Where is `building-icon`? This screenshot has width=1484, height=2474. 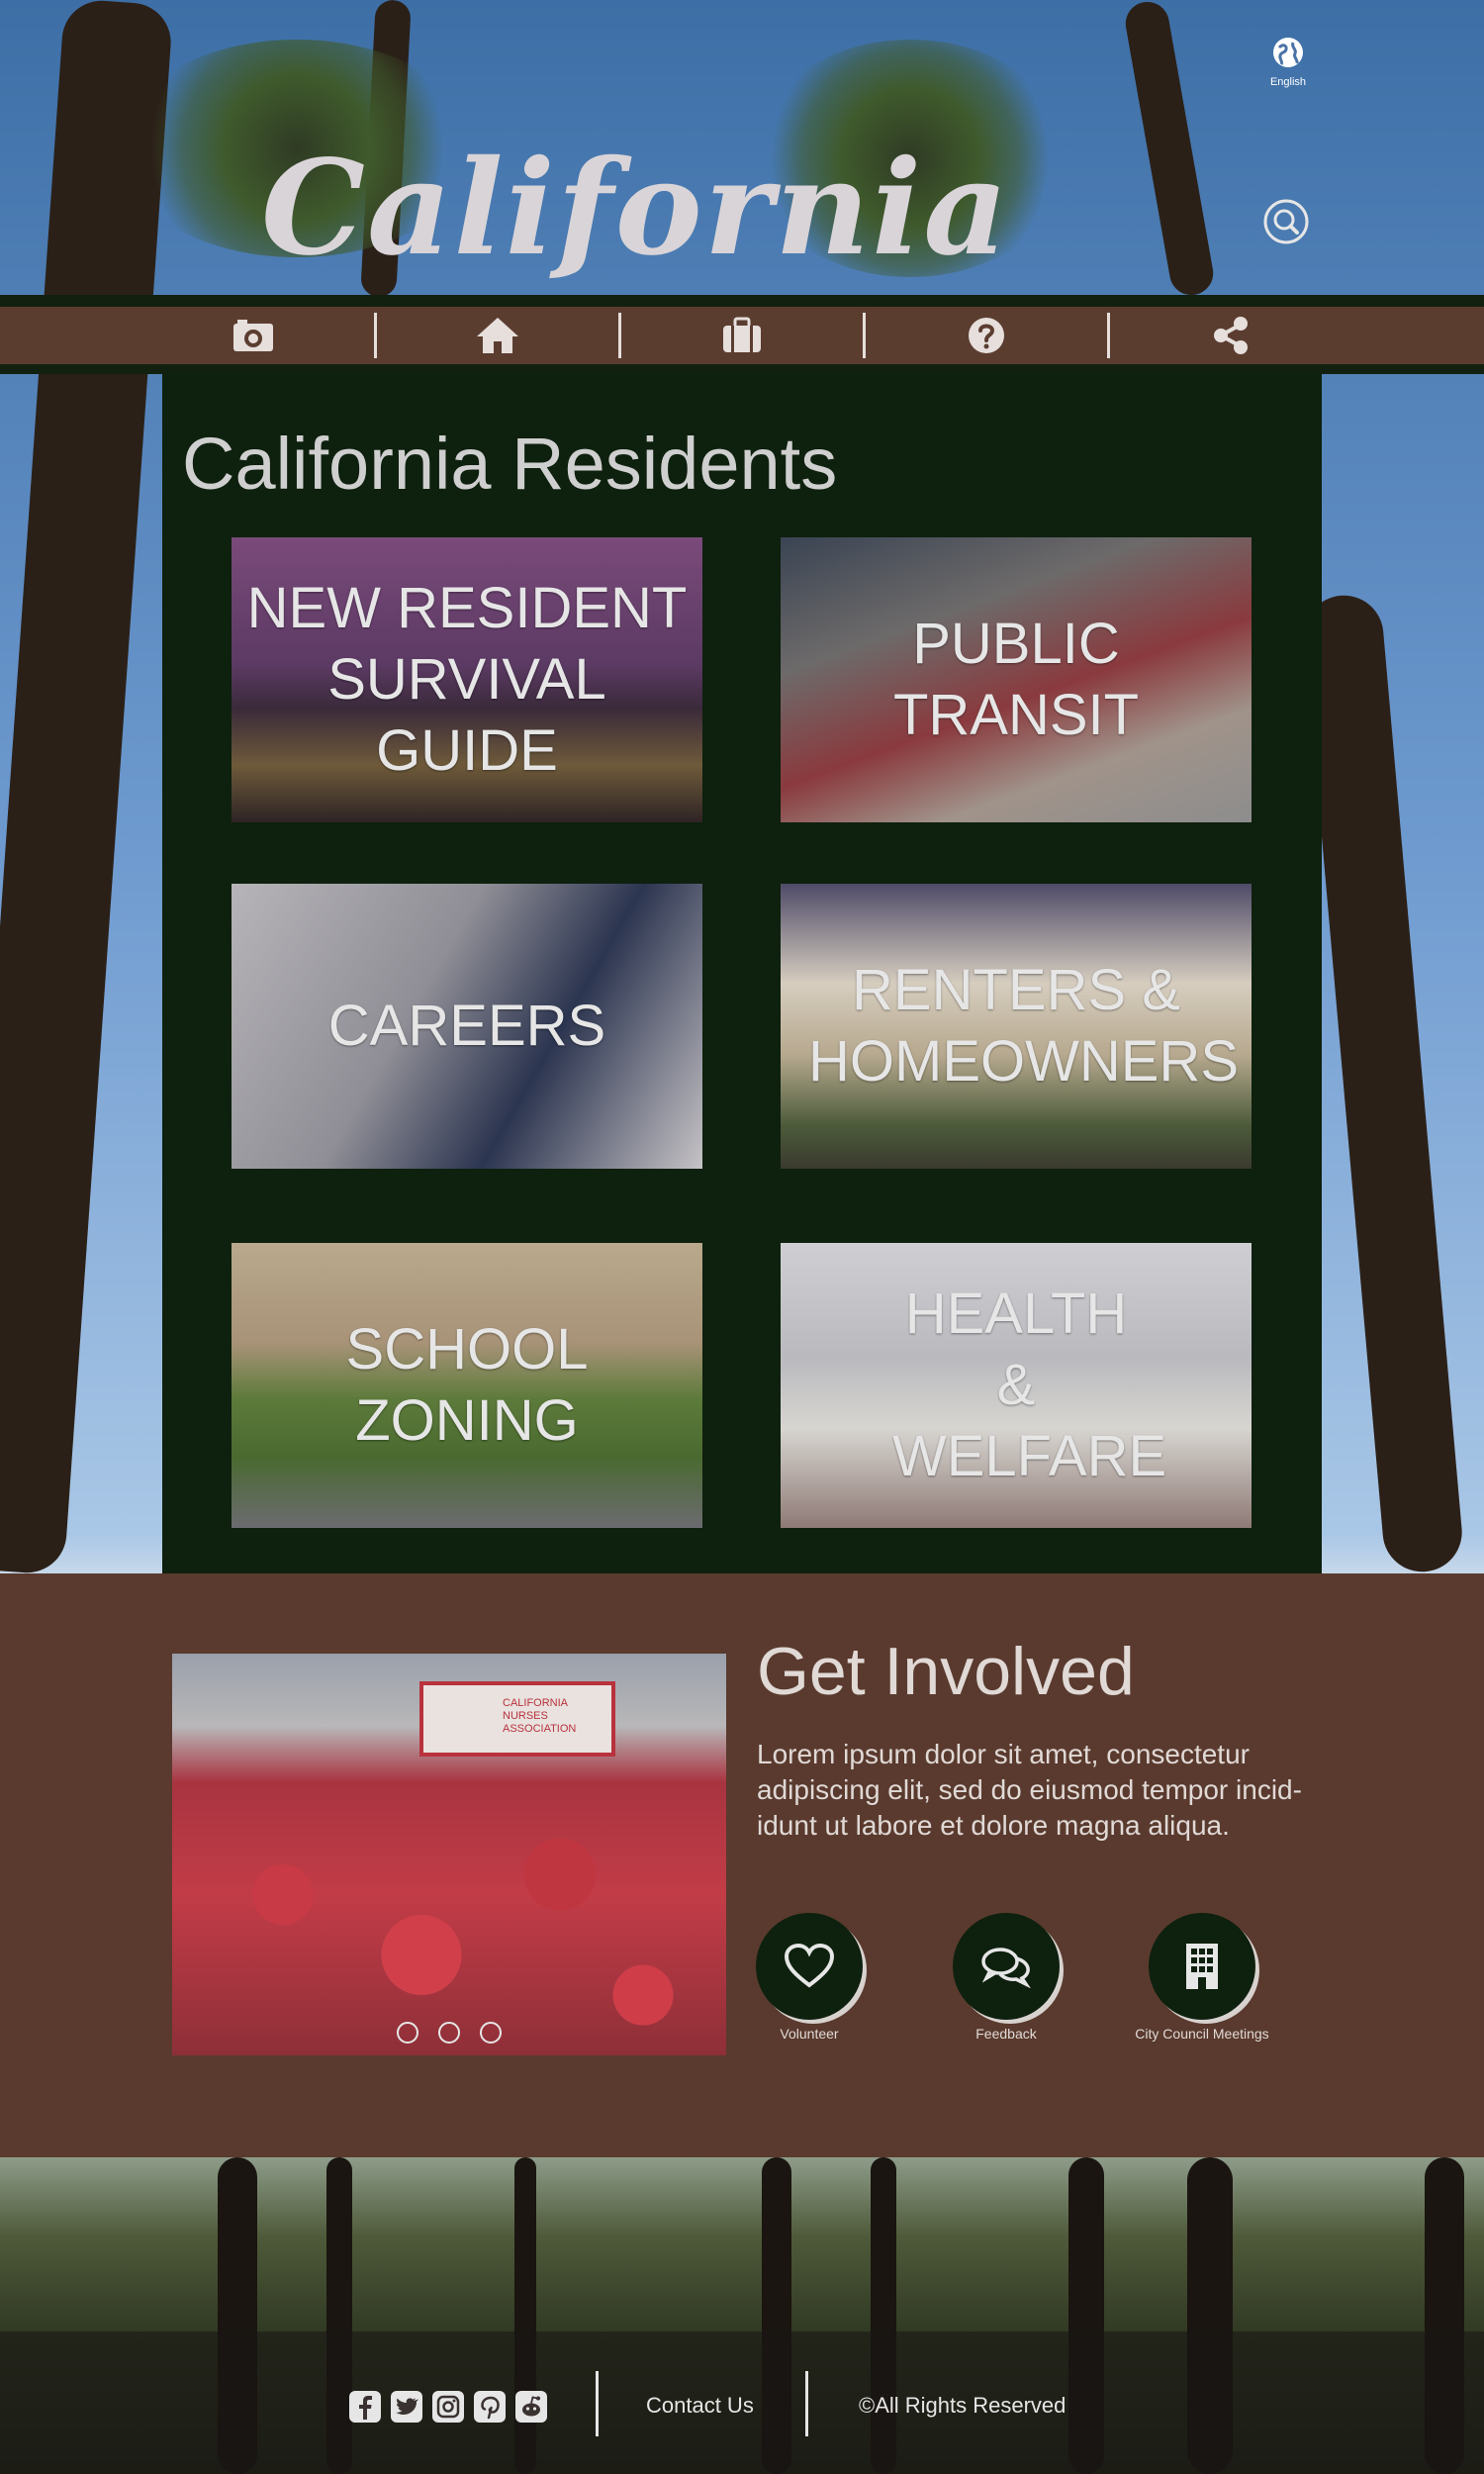
building-icon is located at coordinates (1202, 1967).